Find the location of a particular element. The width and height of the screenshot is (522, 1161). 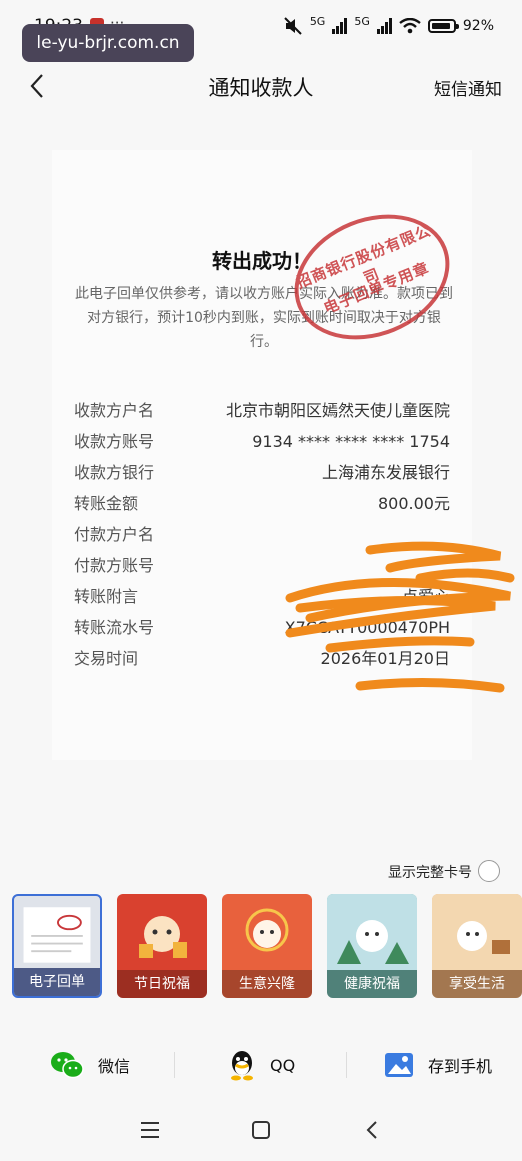

show-full-card-label: 显示完整卡号 is located at coordinates (430, 873).